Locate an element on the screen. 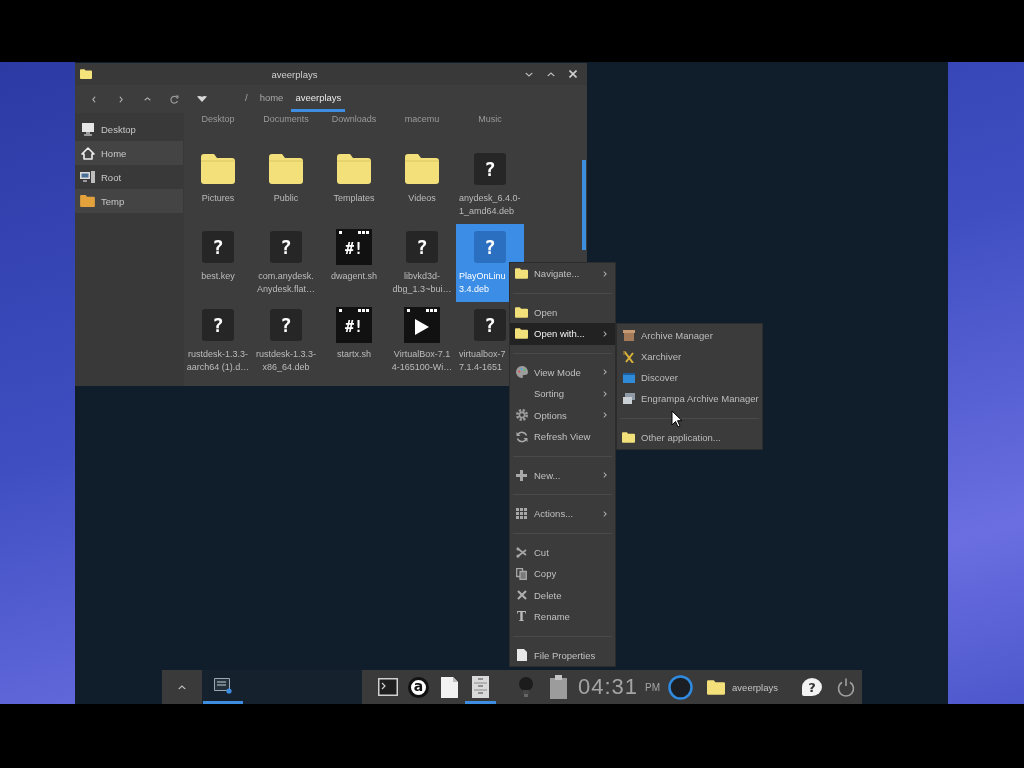 The width and height of the screenshot is (1024, 768). ring-icon is located at coordinates (681, 687).